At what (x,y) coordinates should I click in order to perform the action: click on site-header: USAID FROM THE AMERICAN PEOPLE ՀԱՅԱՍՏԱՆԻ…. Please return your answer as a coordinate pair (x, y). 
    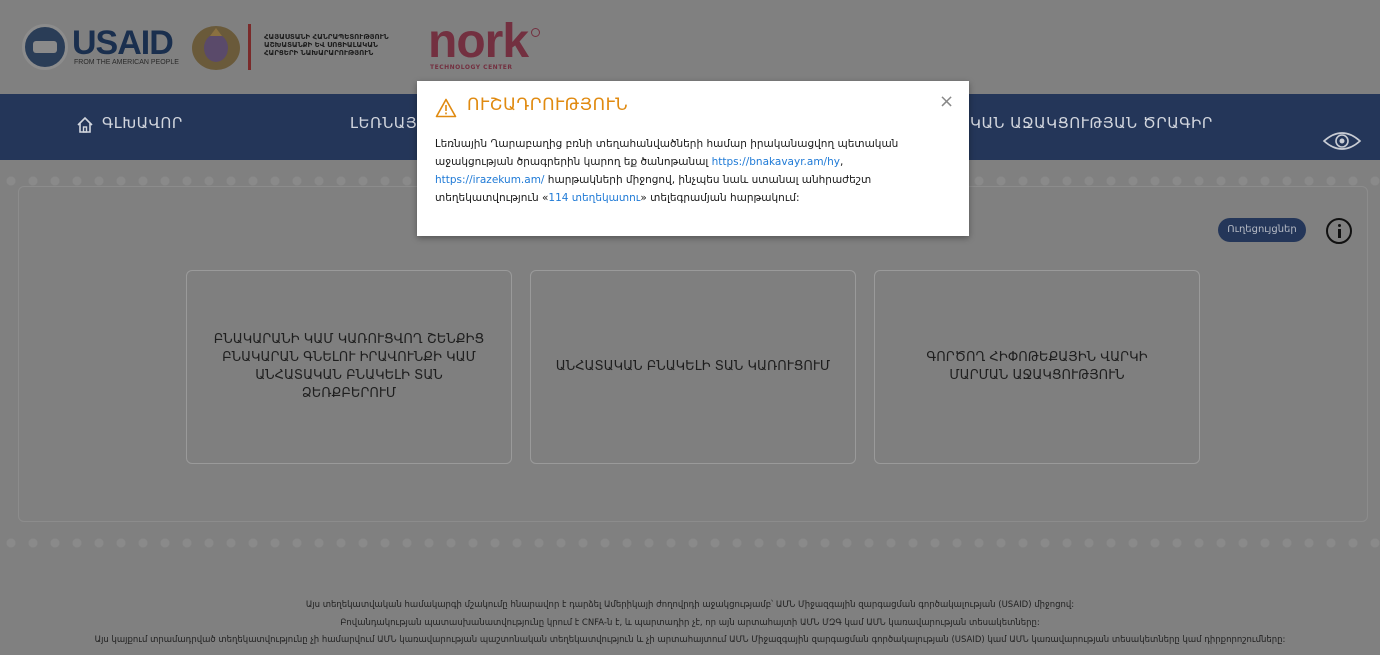
    Looking at the image, I should click on (690, 47).